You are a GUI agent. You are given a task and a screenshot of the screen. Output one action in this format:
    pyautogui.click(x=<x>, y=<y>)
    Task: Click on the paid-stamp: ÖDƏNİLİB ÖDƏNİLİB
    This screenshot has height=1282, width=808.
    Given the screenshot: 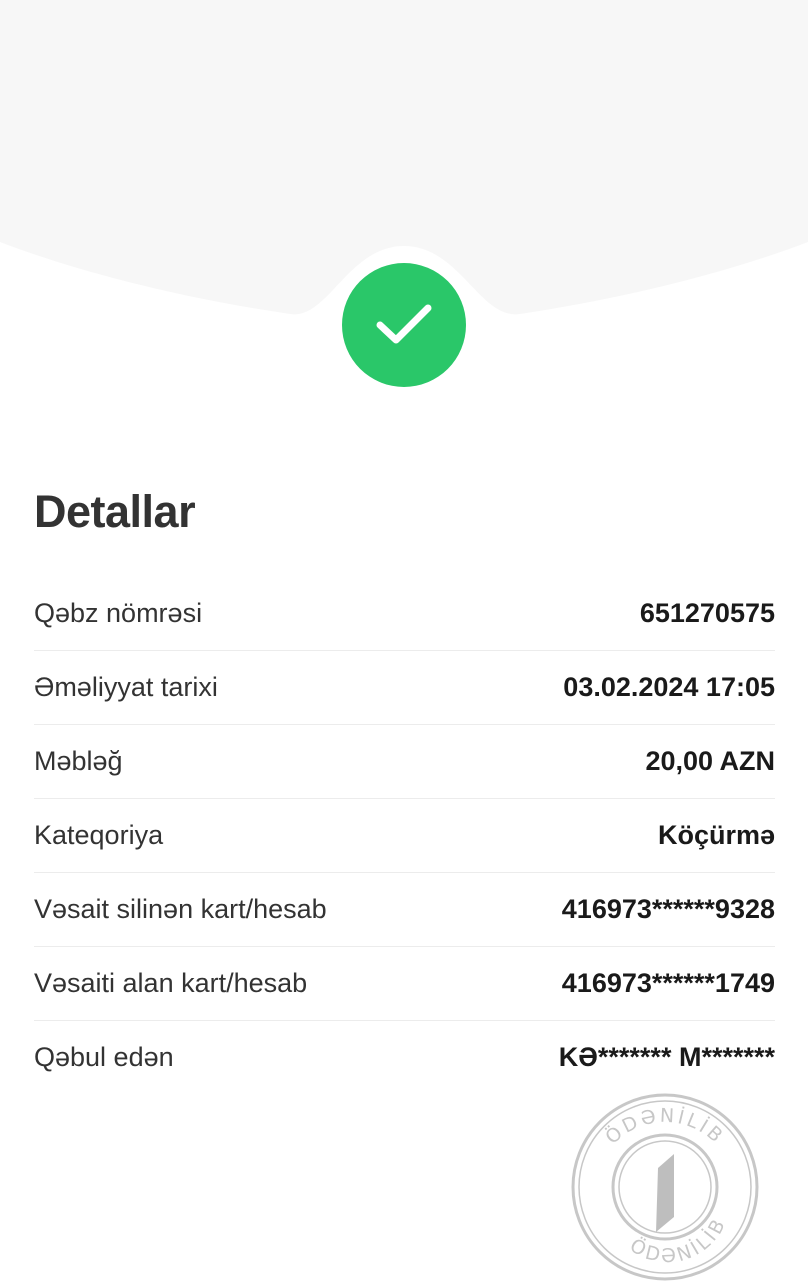 What is the action you would take?
    pyautogui.click(x=665, y=1187)
    